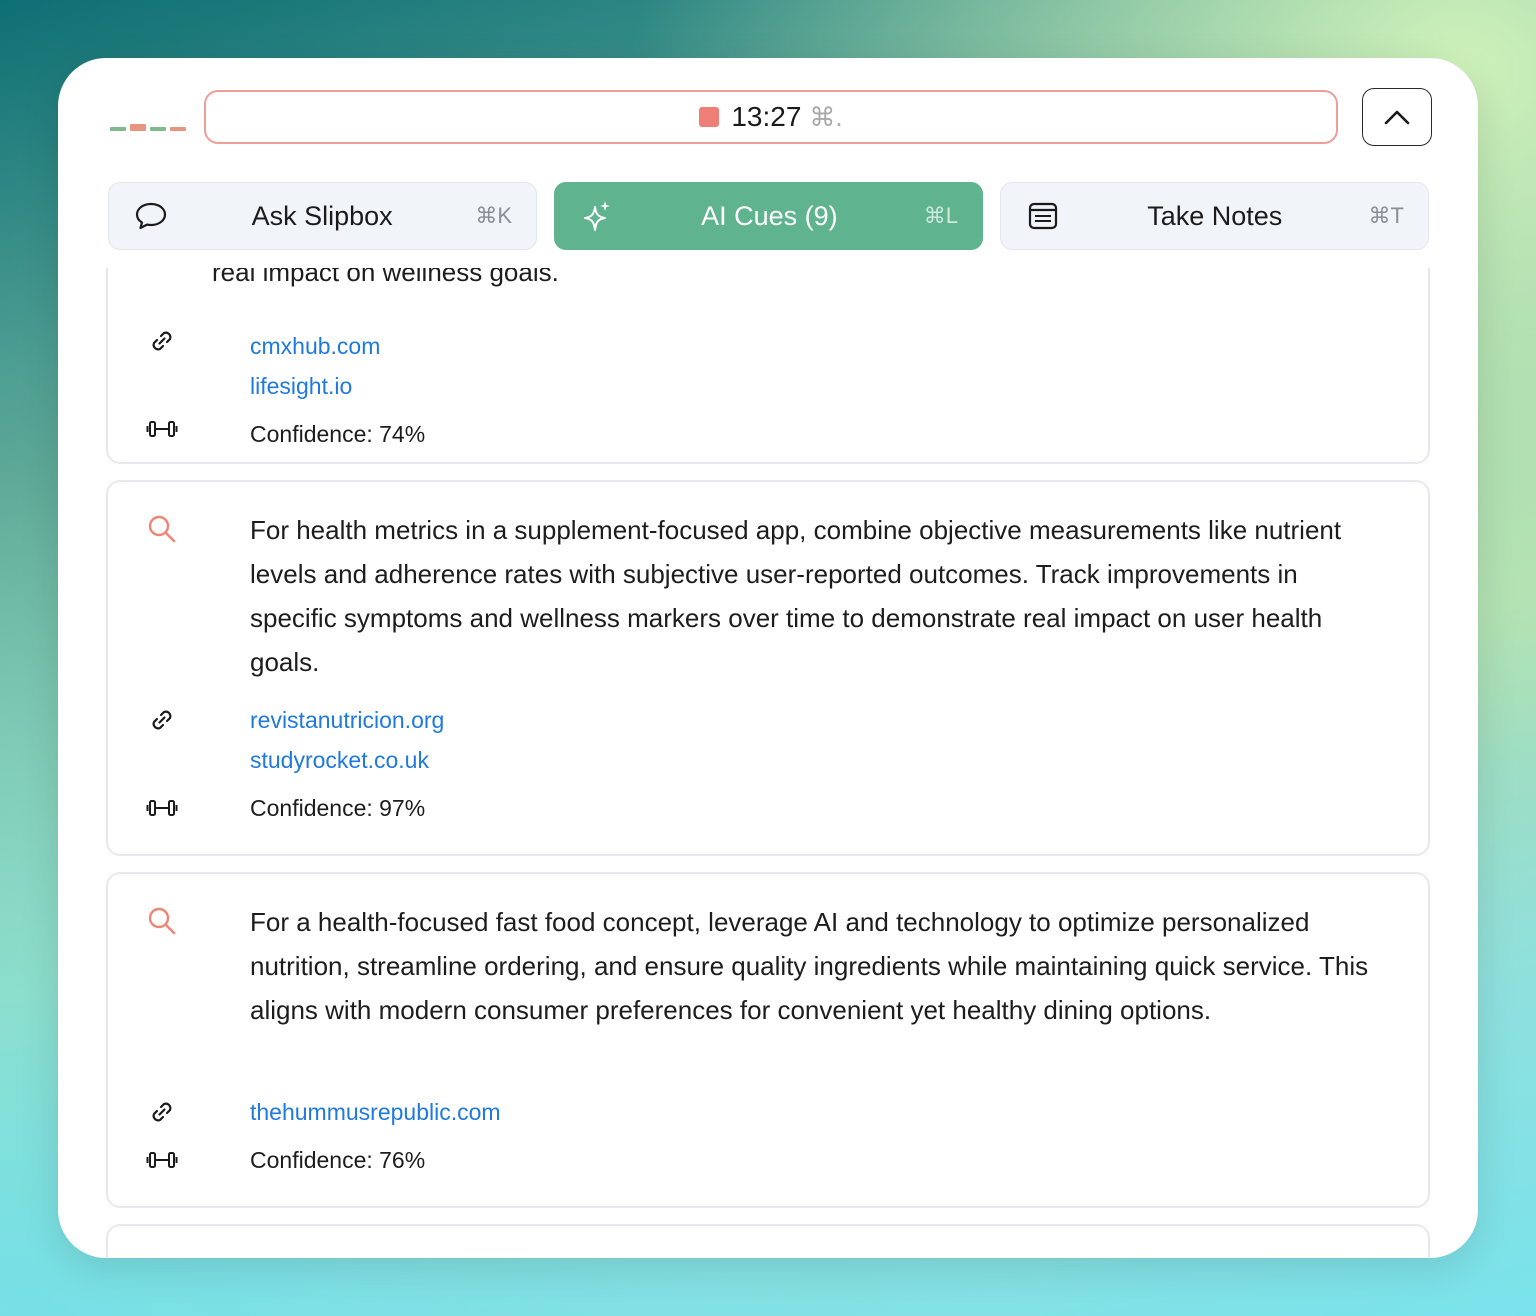 The width and height of the screenshot is (1536, 1316). I want to click on confidence-label: Confidence: 74%, so click(338, 434).